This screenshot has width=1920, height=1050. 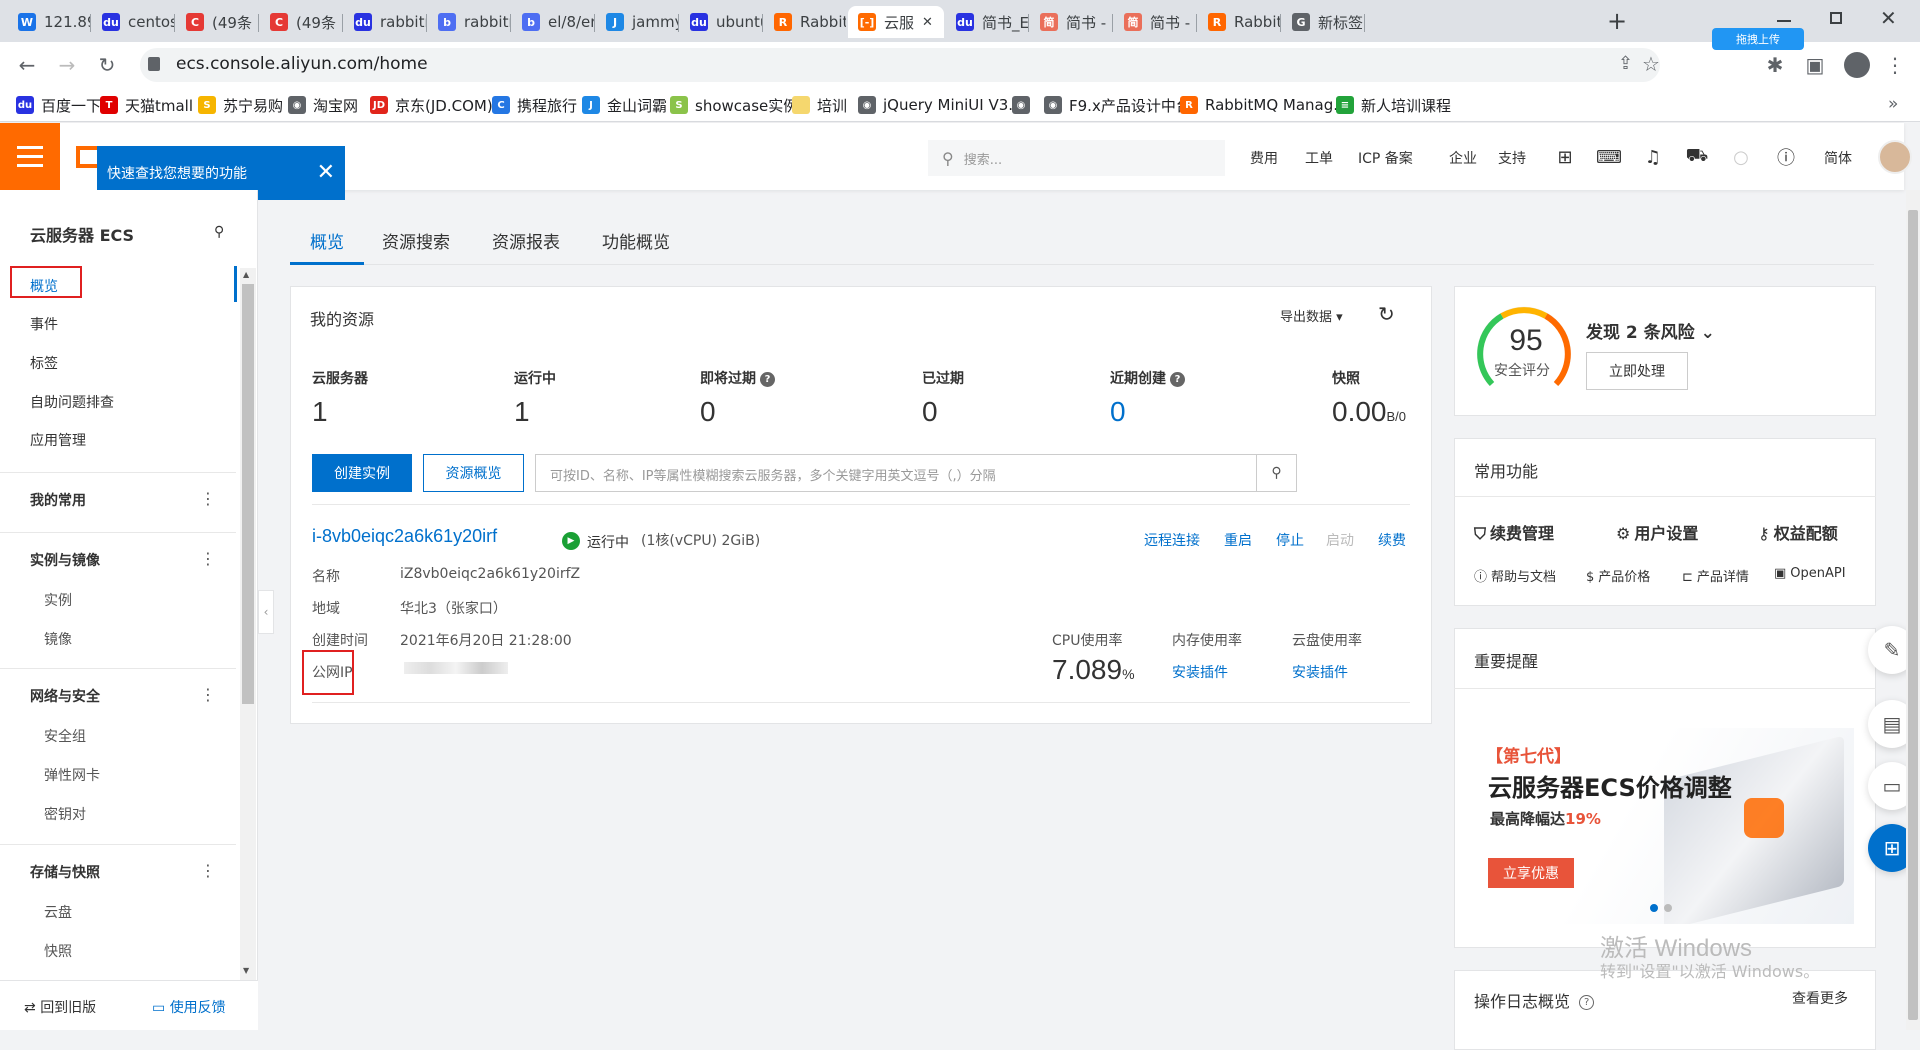 What do you see at coordinates (900, 65) in the screenshot?
I see `address-bar: ecs.console.aliyun.com/home ⇪ ☆` at bounding box center [900, 65].